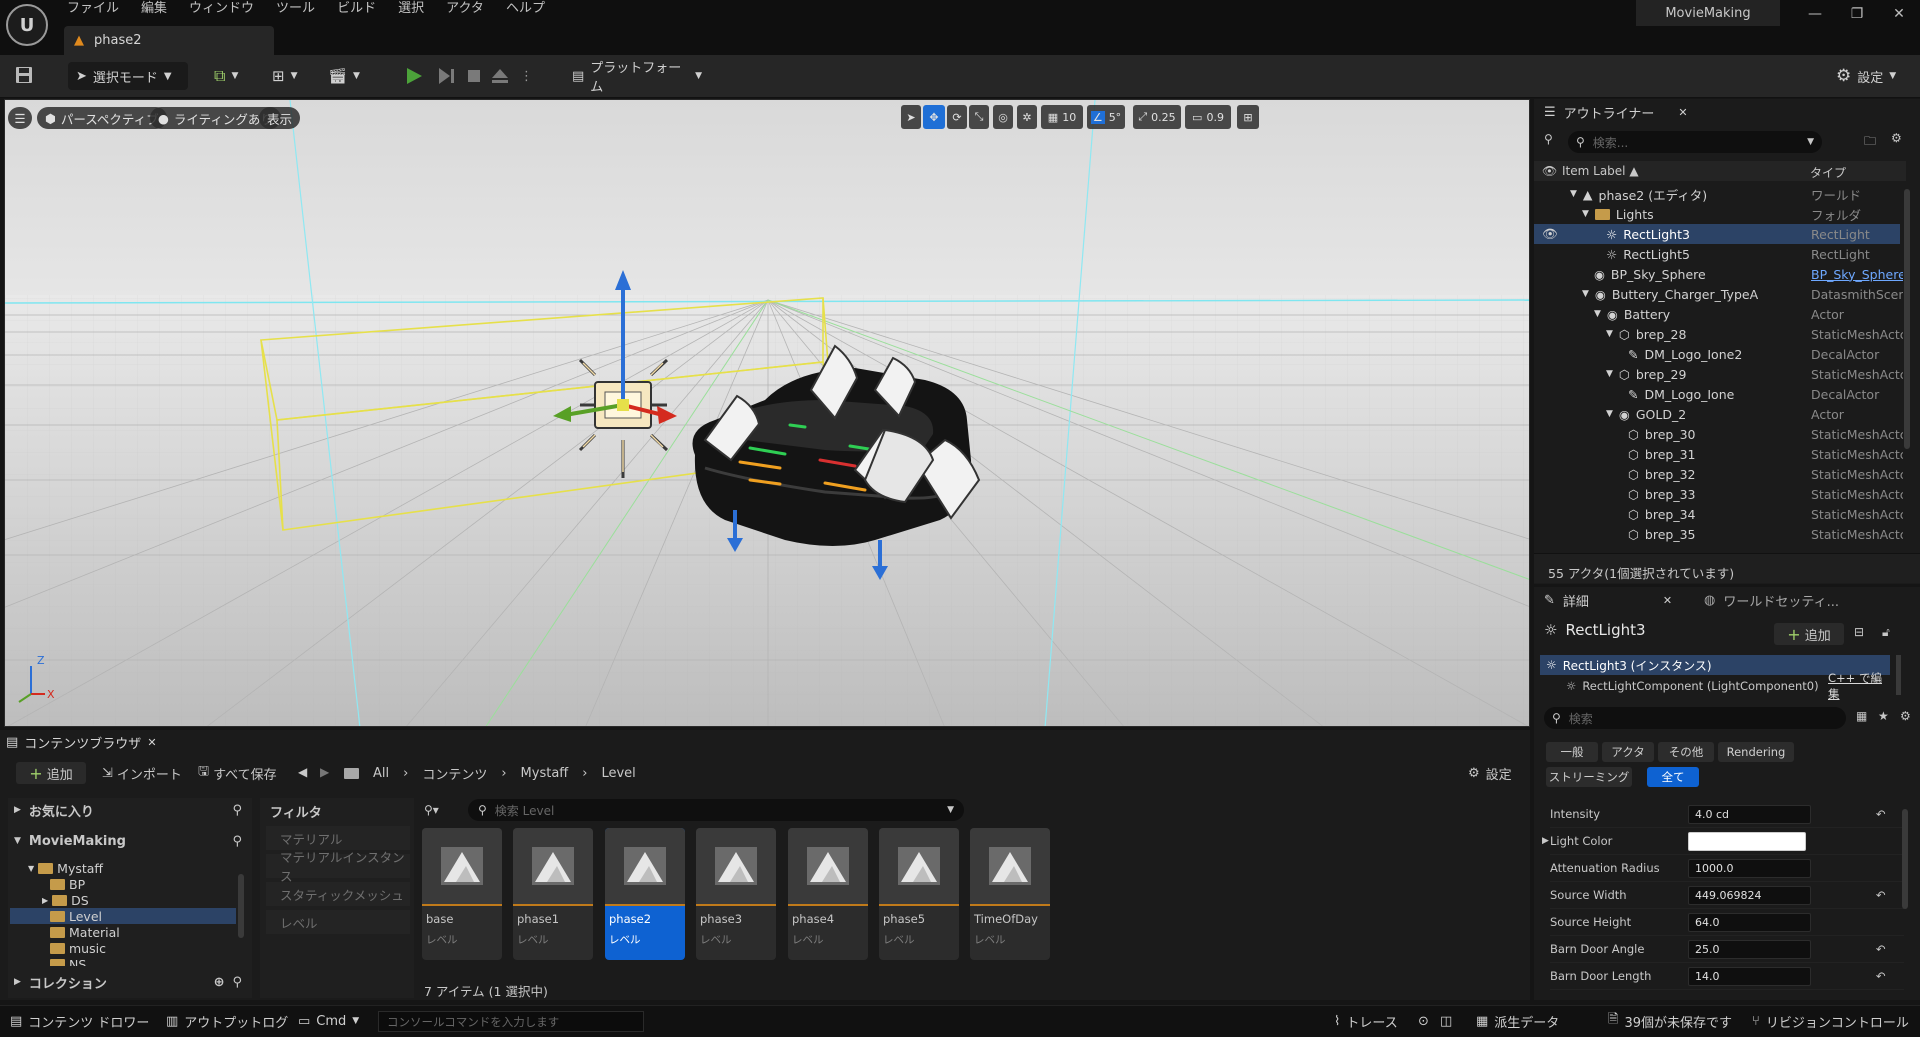  Describe the element at coordinates (81, 742) in the screenshot. I see `content-browser-tab: ▤ コンテンツブラウザ ✕` at that location.